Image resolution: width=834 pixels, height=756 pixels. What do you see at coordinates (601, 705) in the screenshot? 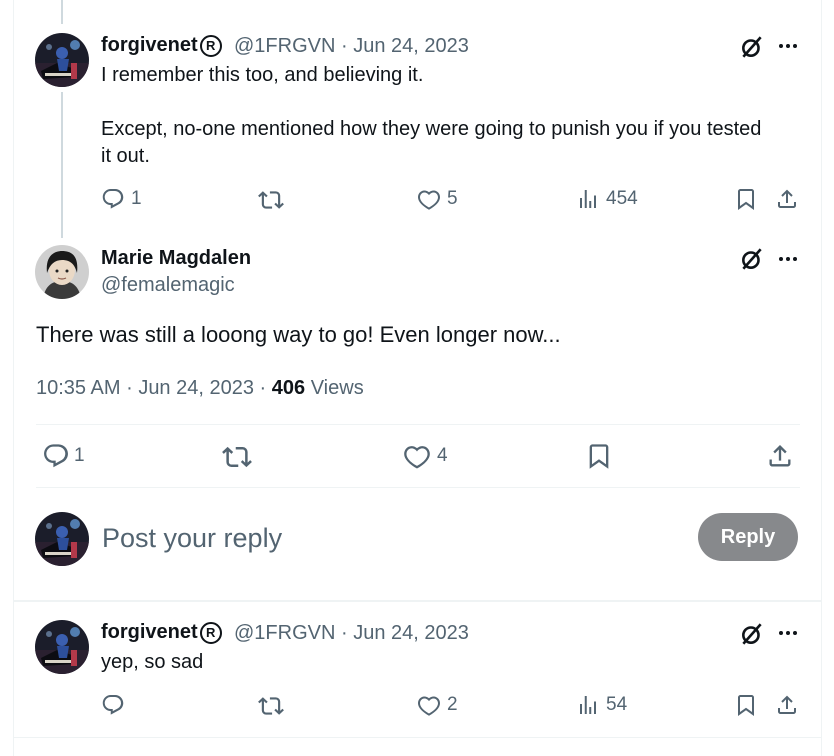
I see `views-button: 54` at bounding box center [601, 705].